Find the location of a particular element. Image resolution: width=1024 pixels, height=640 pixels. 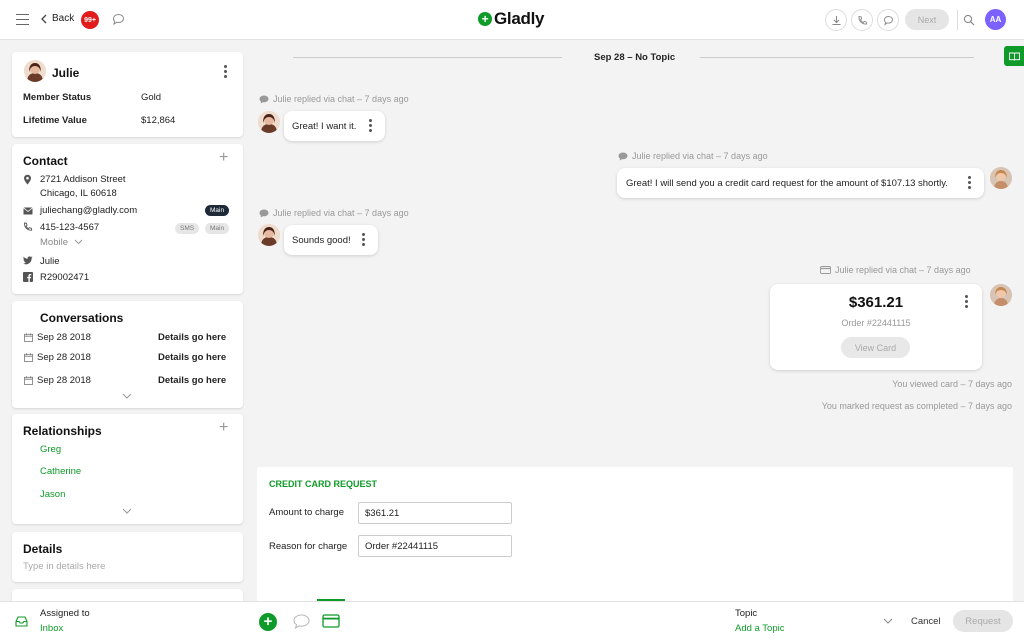

add-button: + is located at coordinates (268, 622).